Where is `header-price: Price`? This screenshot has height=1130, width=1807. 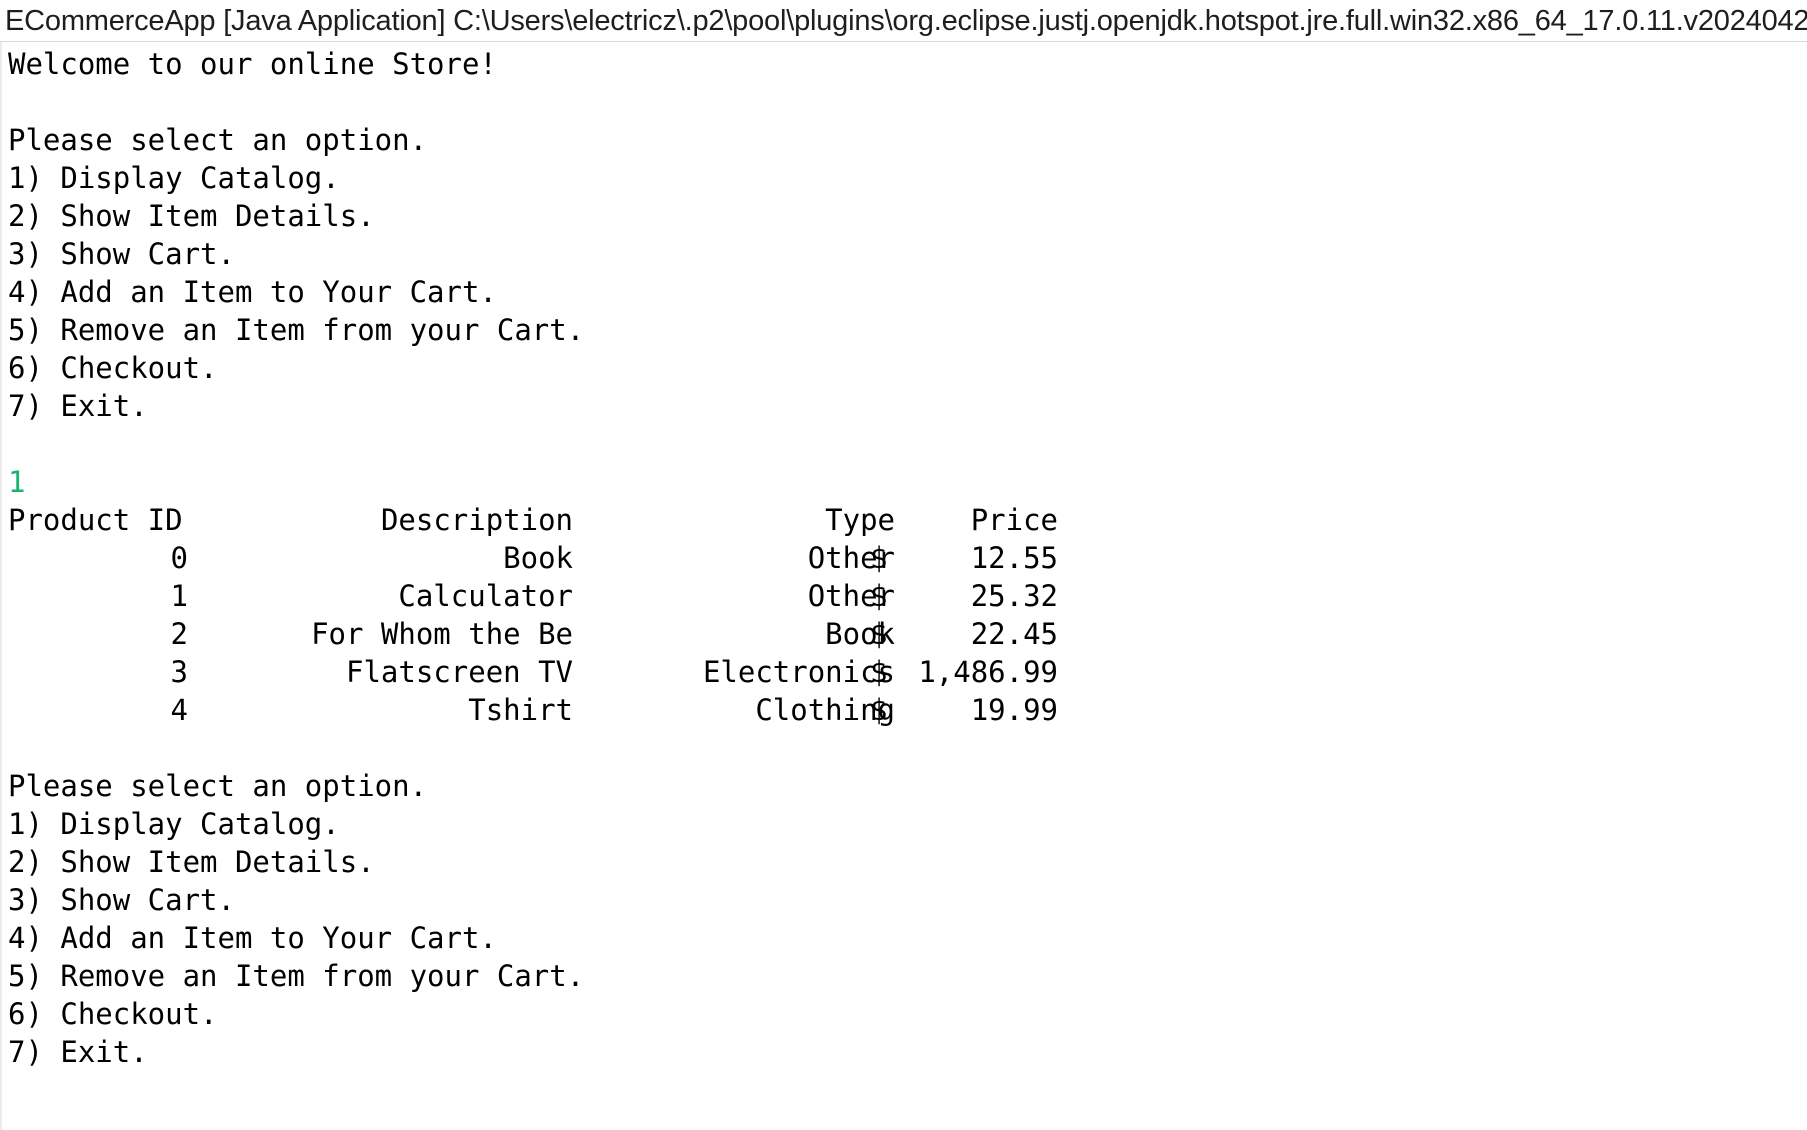 header-price: Price is located at coordinates (1014, 520).